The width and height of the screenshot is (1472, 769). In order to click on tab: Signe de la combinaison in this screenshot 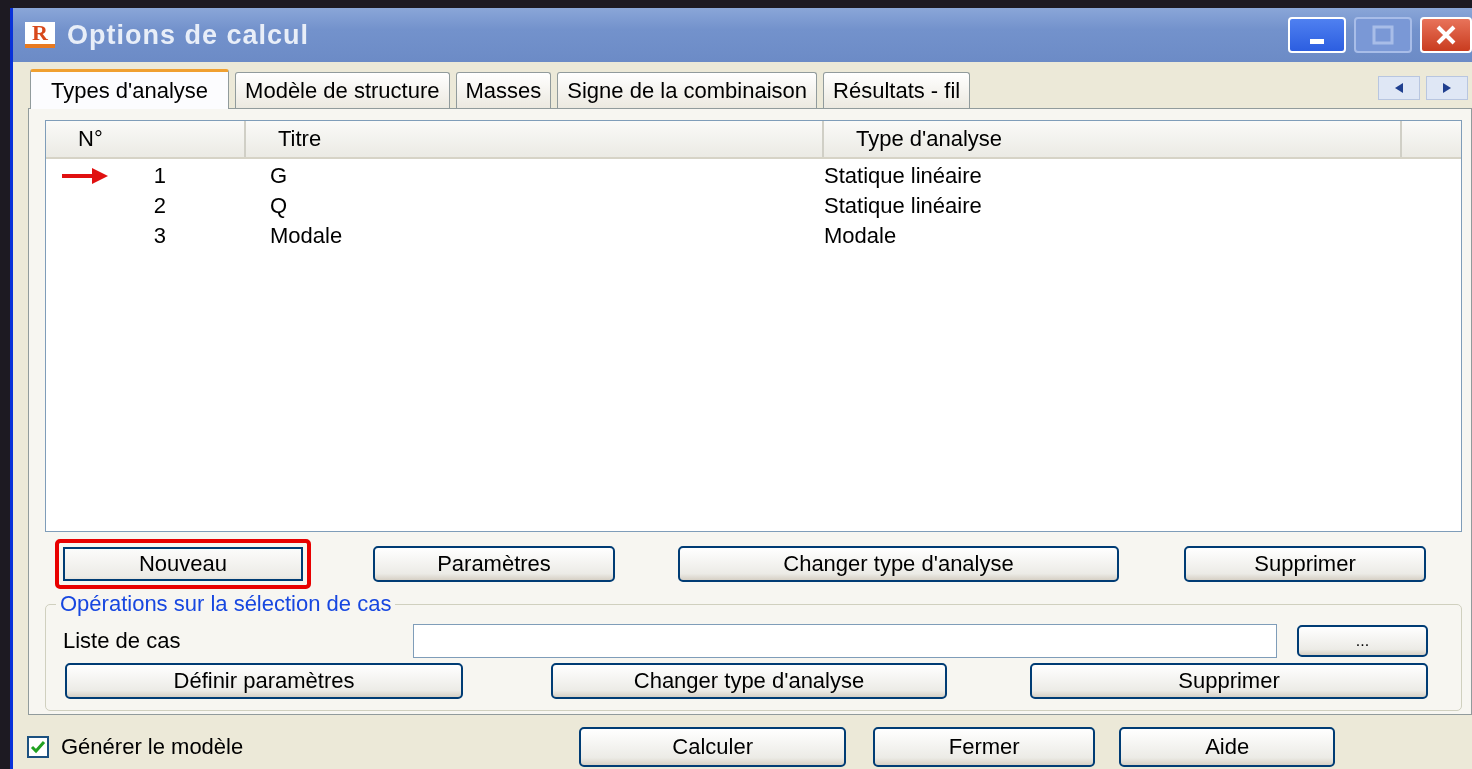, I will do `click(687, 90)`.